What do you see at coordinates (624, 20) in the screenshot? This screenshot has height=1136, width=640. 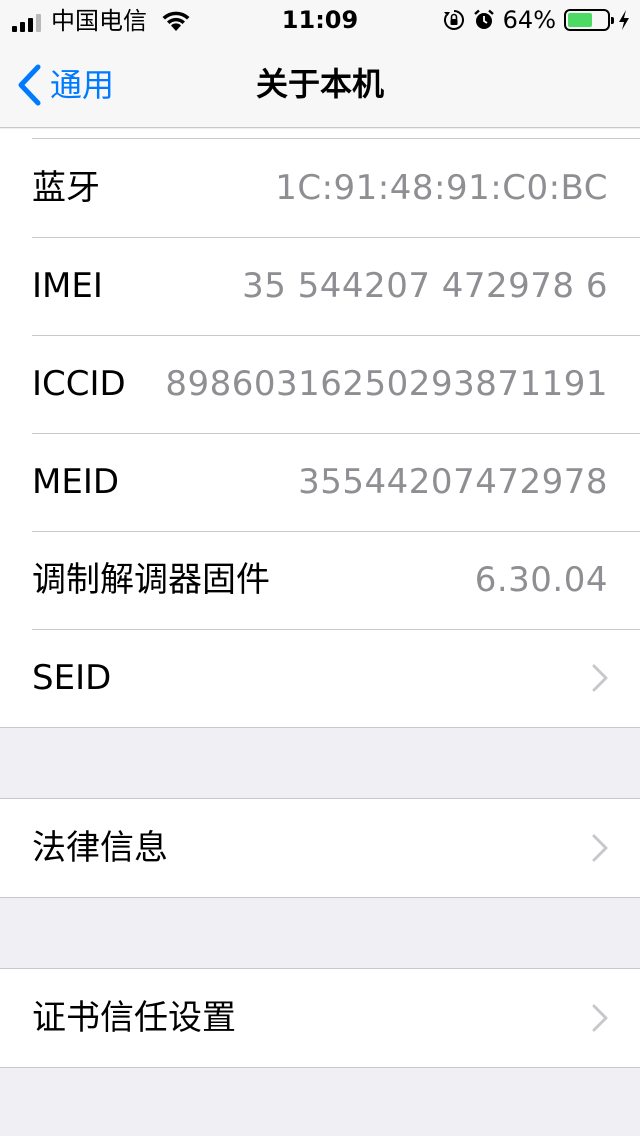 I see `charging-bolt-icon` at bounding box center [624, 20].